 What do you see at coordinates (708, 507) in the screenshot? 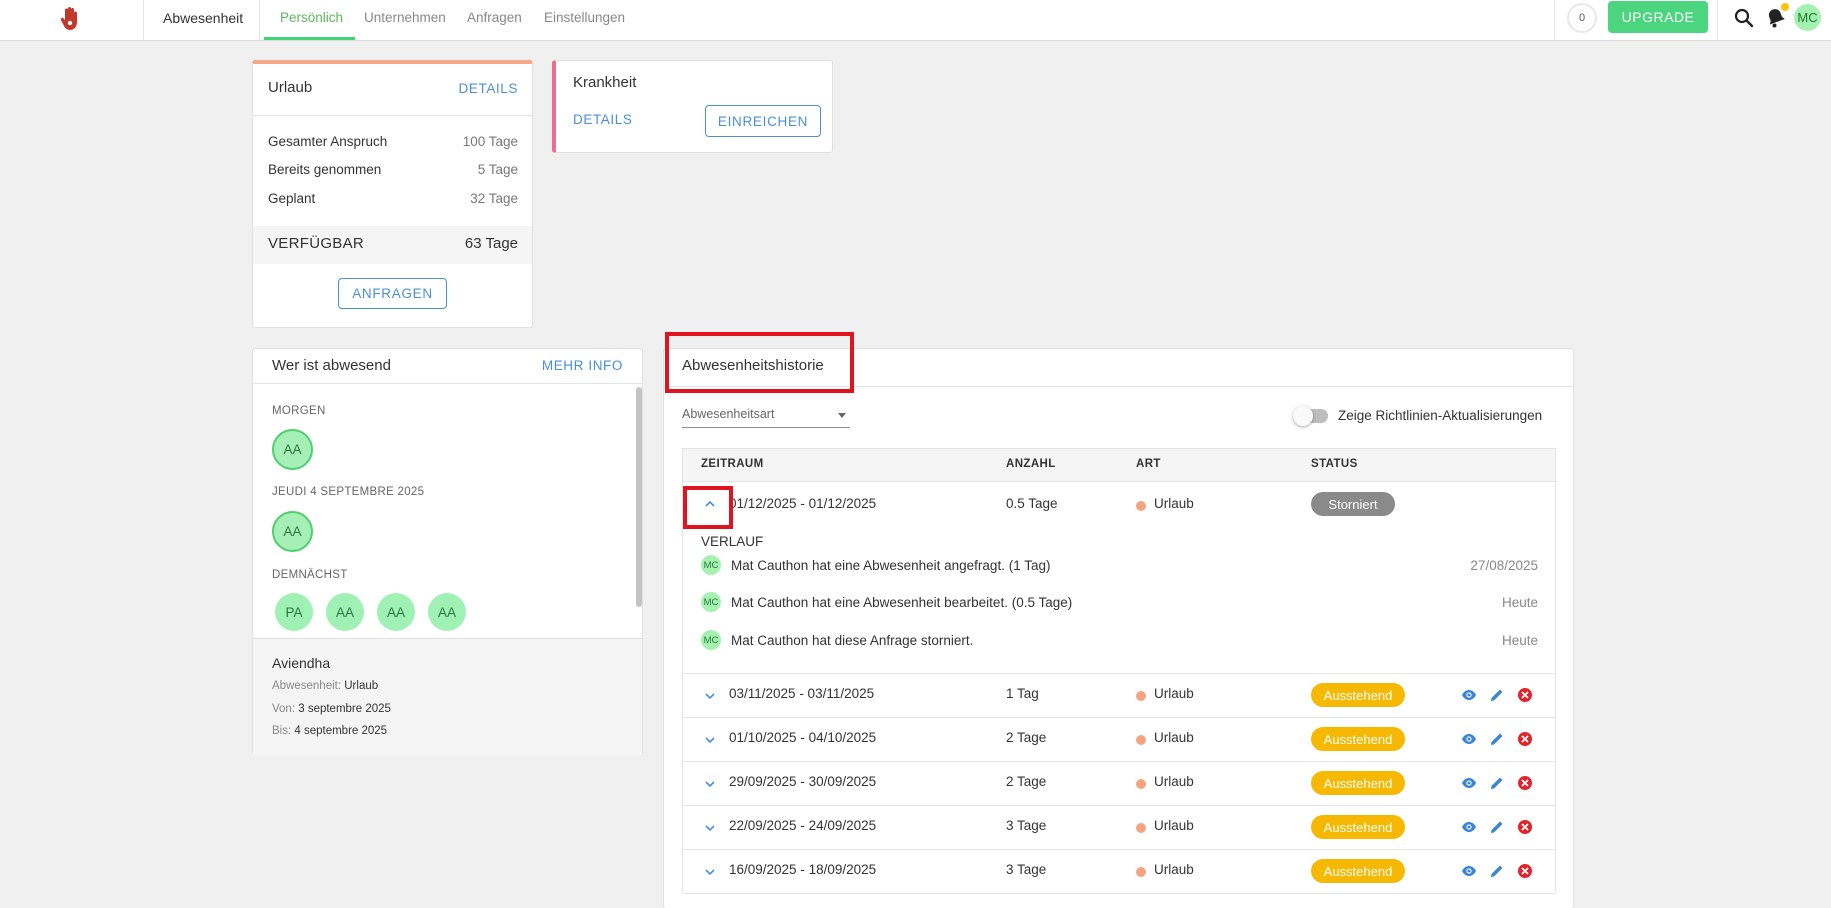
I see `highlight-box` at bounding box center [708, 507].